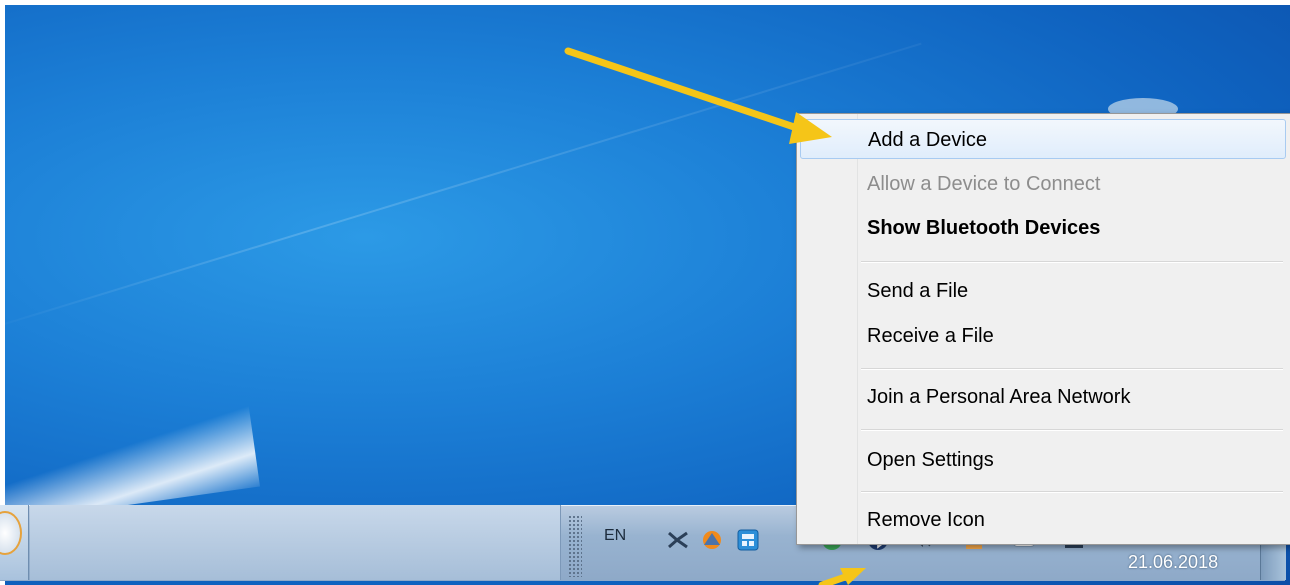 The height and width of the screenshot is (585, 1290). I want to click on taskbar-clock-date: 21.06.2018, so click(1173, 562).